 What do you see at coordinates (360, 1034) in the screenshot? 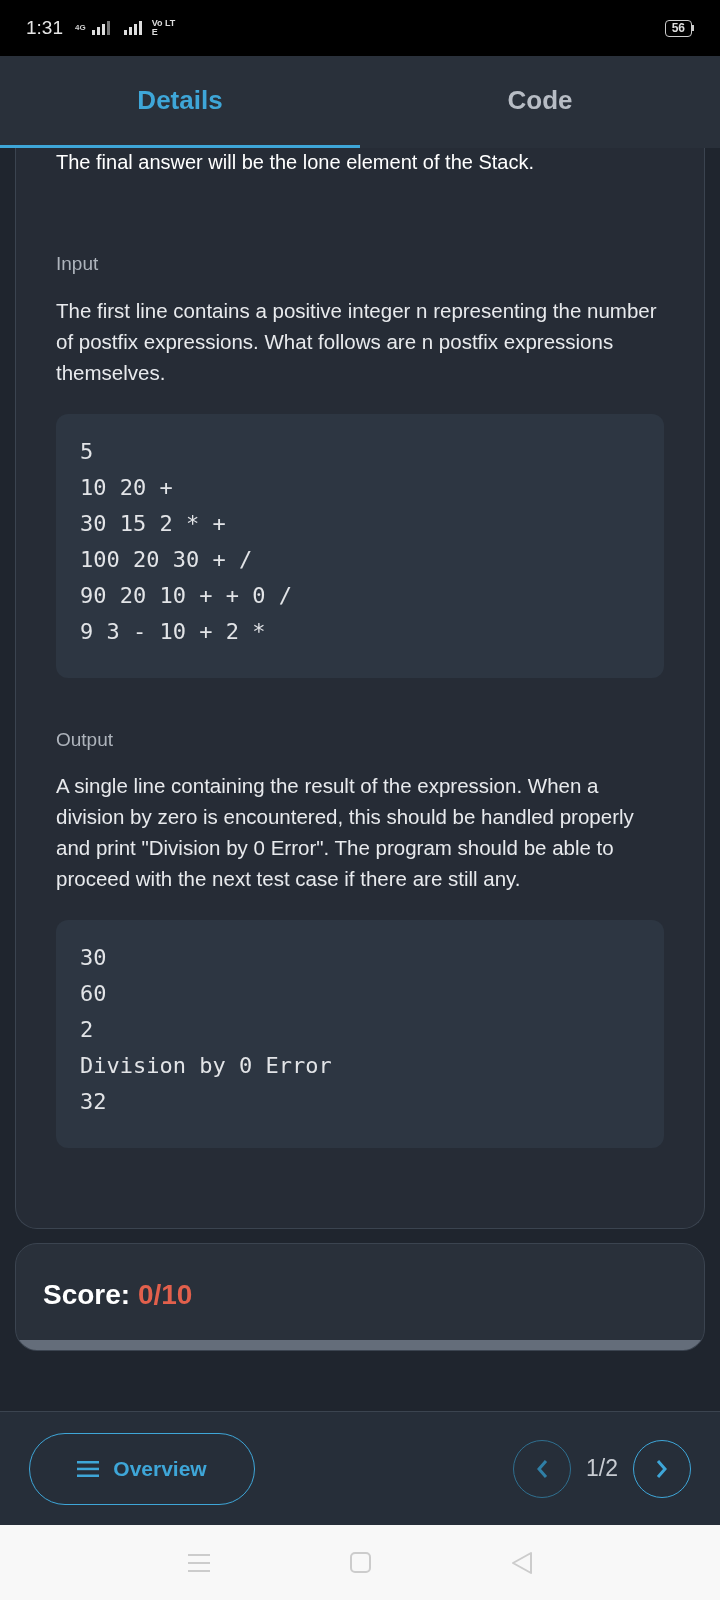
I see `code-block: 30 60 2 Division by 0 Error 32` at bounding box center [360, 1034].